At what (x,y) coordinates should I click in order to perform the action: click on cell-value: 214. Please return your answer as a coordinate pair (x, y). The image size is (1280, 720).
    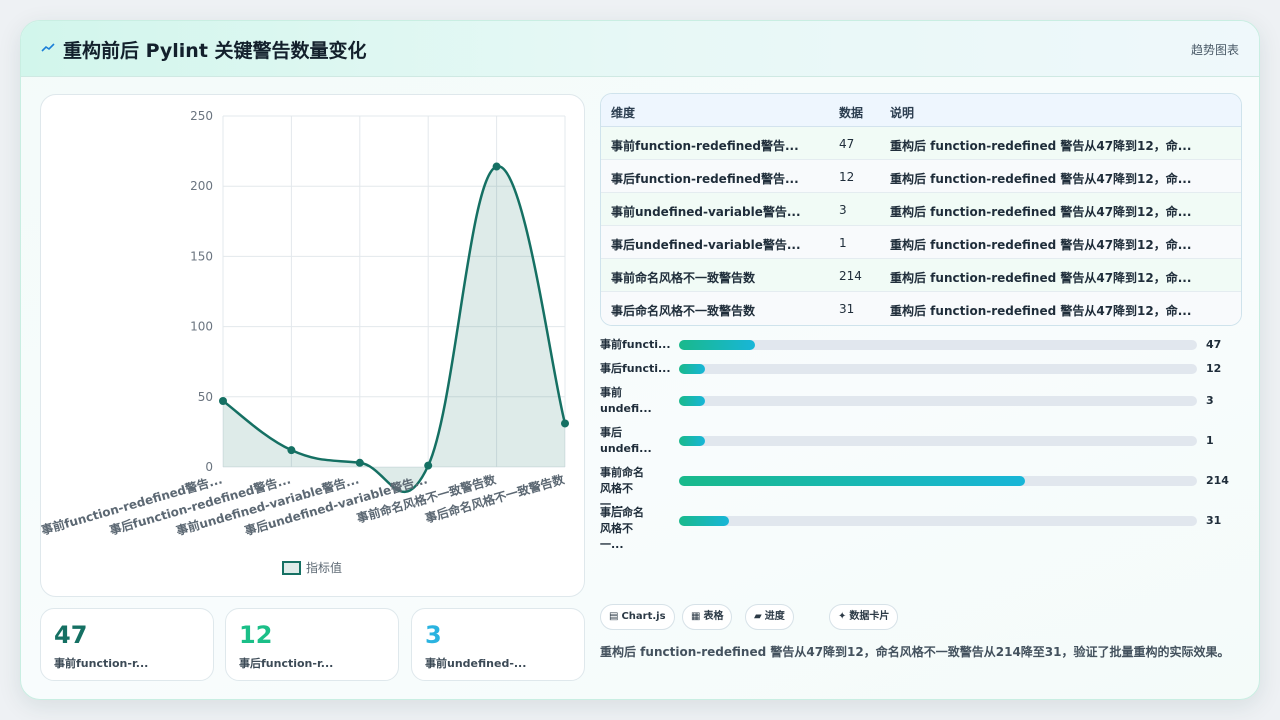
    Looking at the image, I should click on (850, 276).